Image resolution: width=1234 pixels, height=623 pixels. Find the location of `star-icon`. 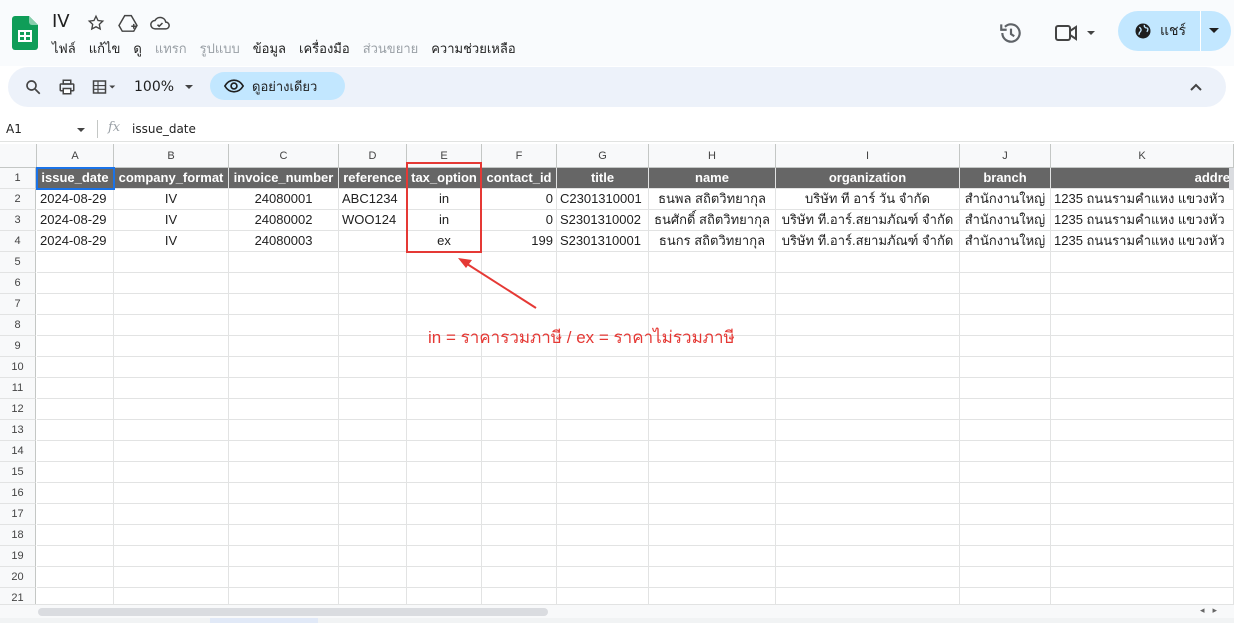

star-icon is located at coordinates (96, 23).